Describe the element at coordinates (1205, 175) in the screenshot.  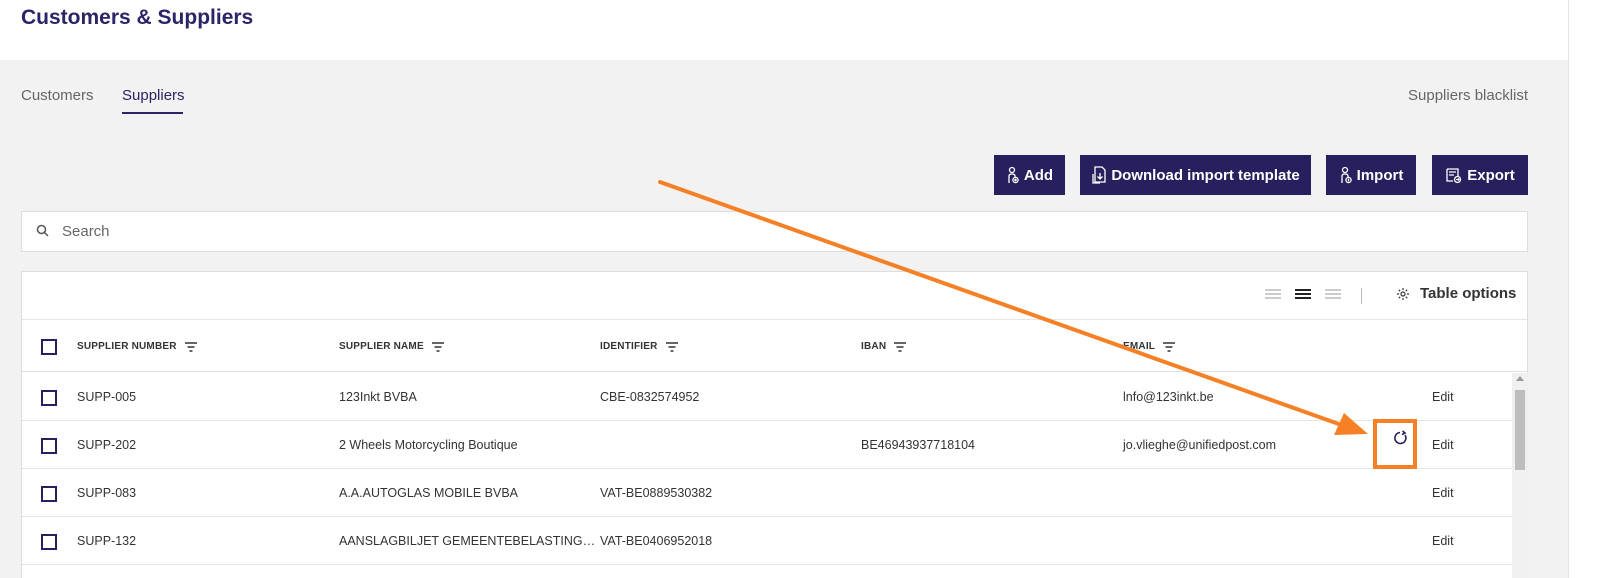
I see `download-import-template-label: Download import template` at that location.